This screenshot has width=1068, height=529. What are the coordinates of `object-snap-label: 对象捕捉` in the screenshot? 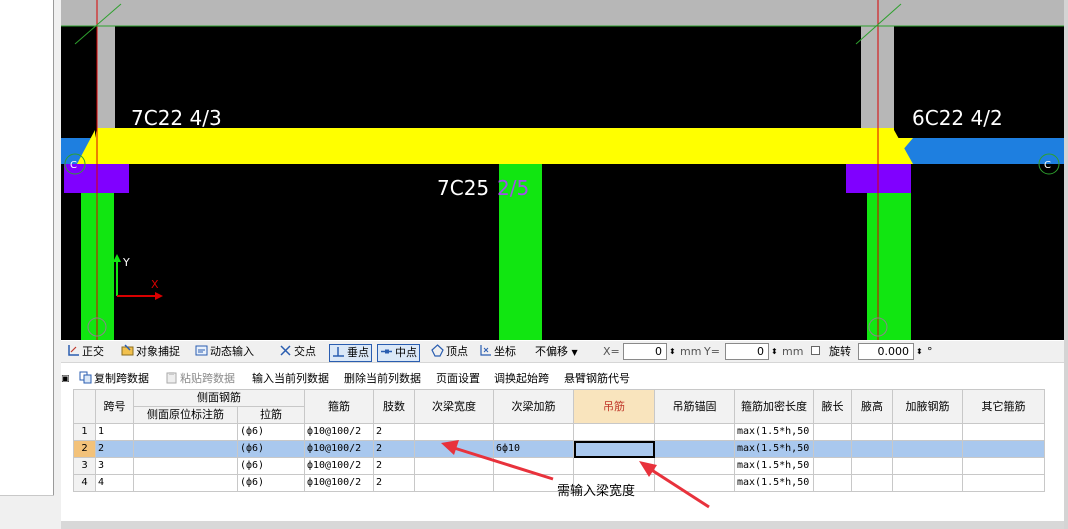 It's located at (158, 351).